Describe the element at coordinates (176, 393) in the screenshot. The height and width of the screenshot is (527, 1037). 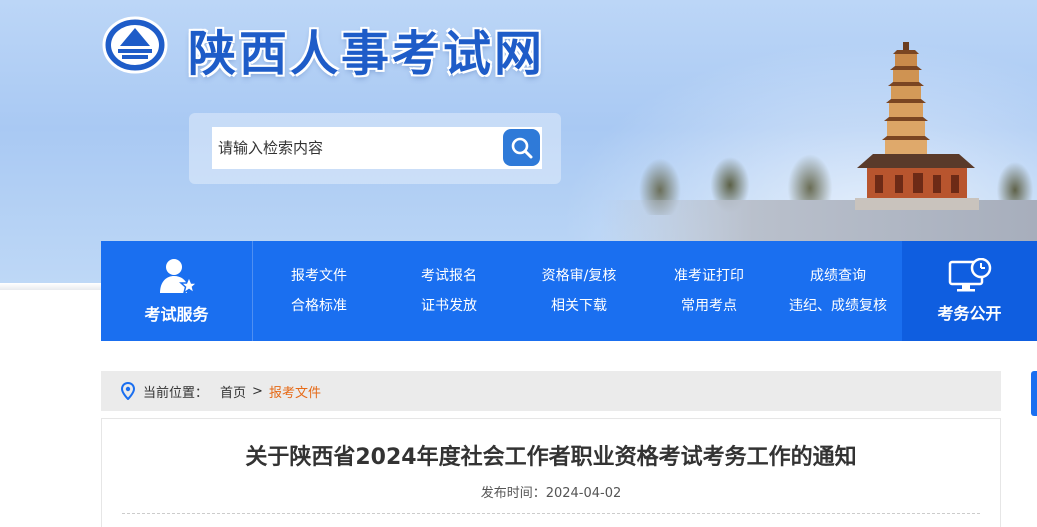
I see `breadcrumb-label: 当前位置：` at that location.